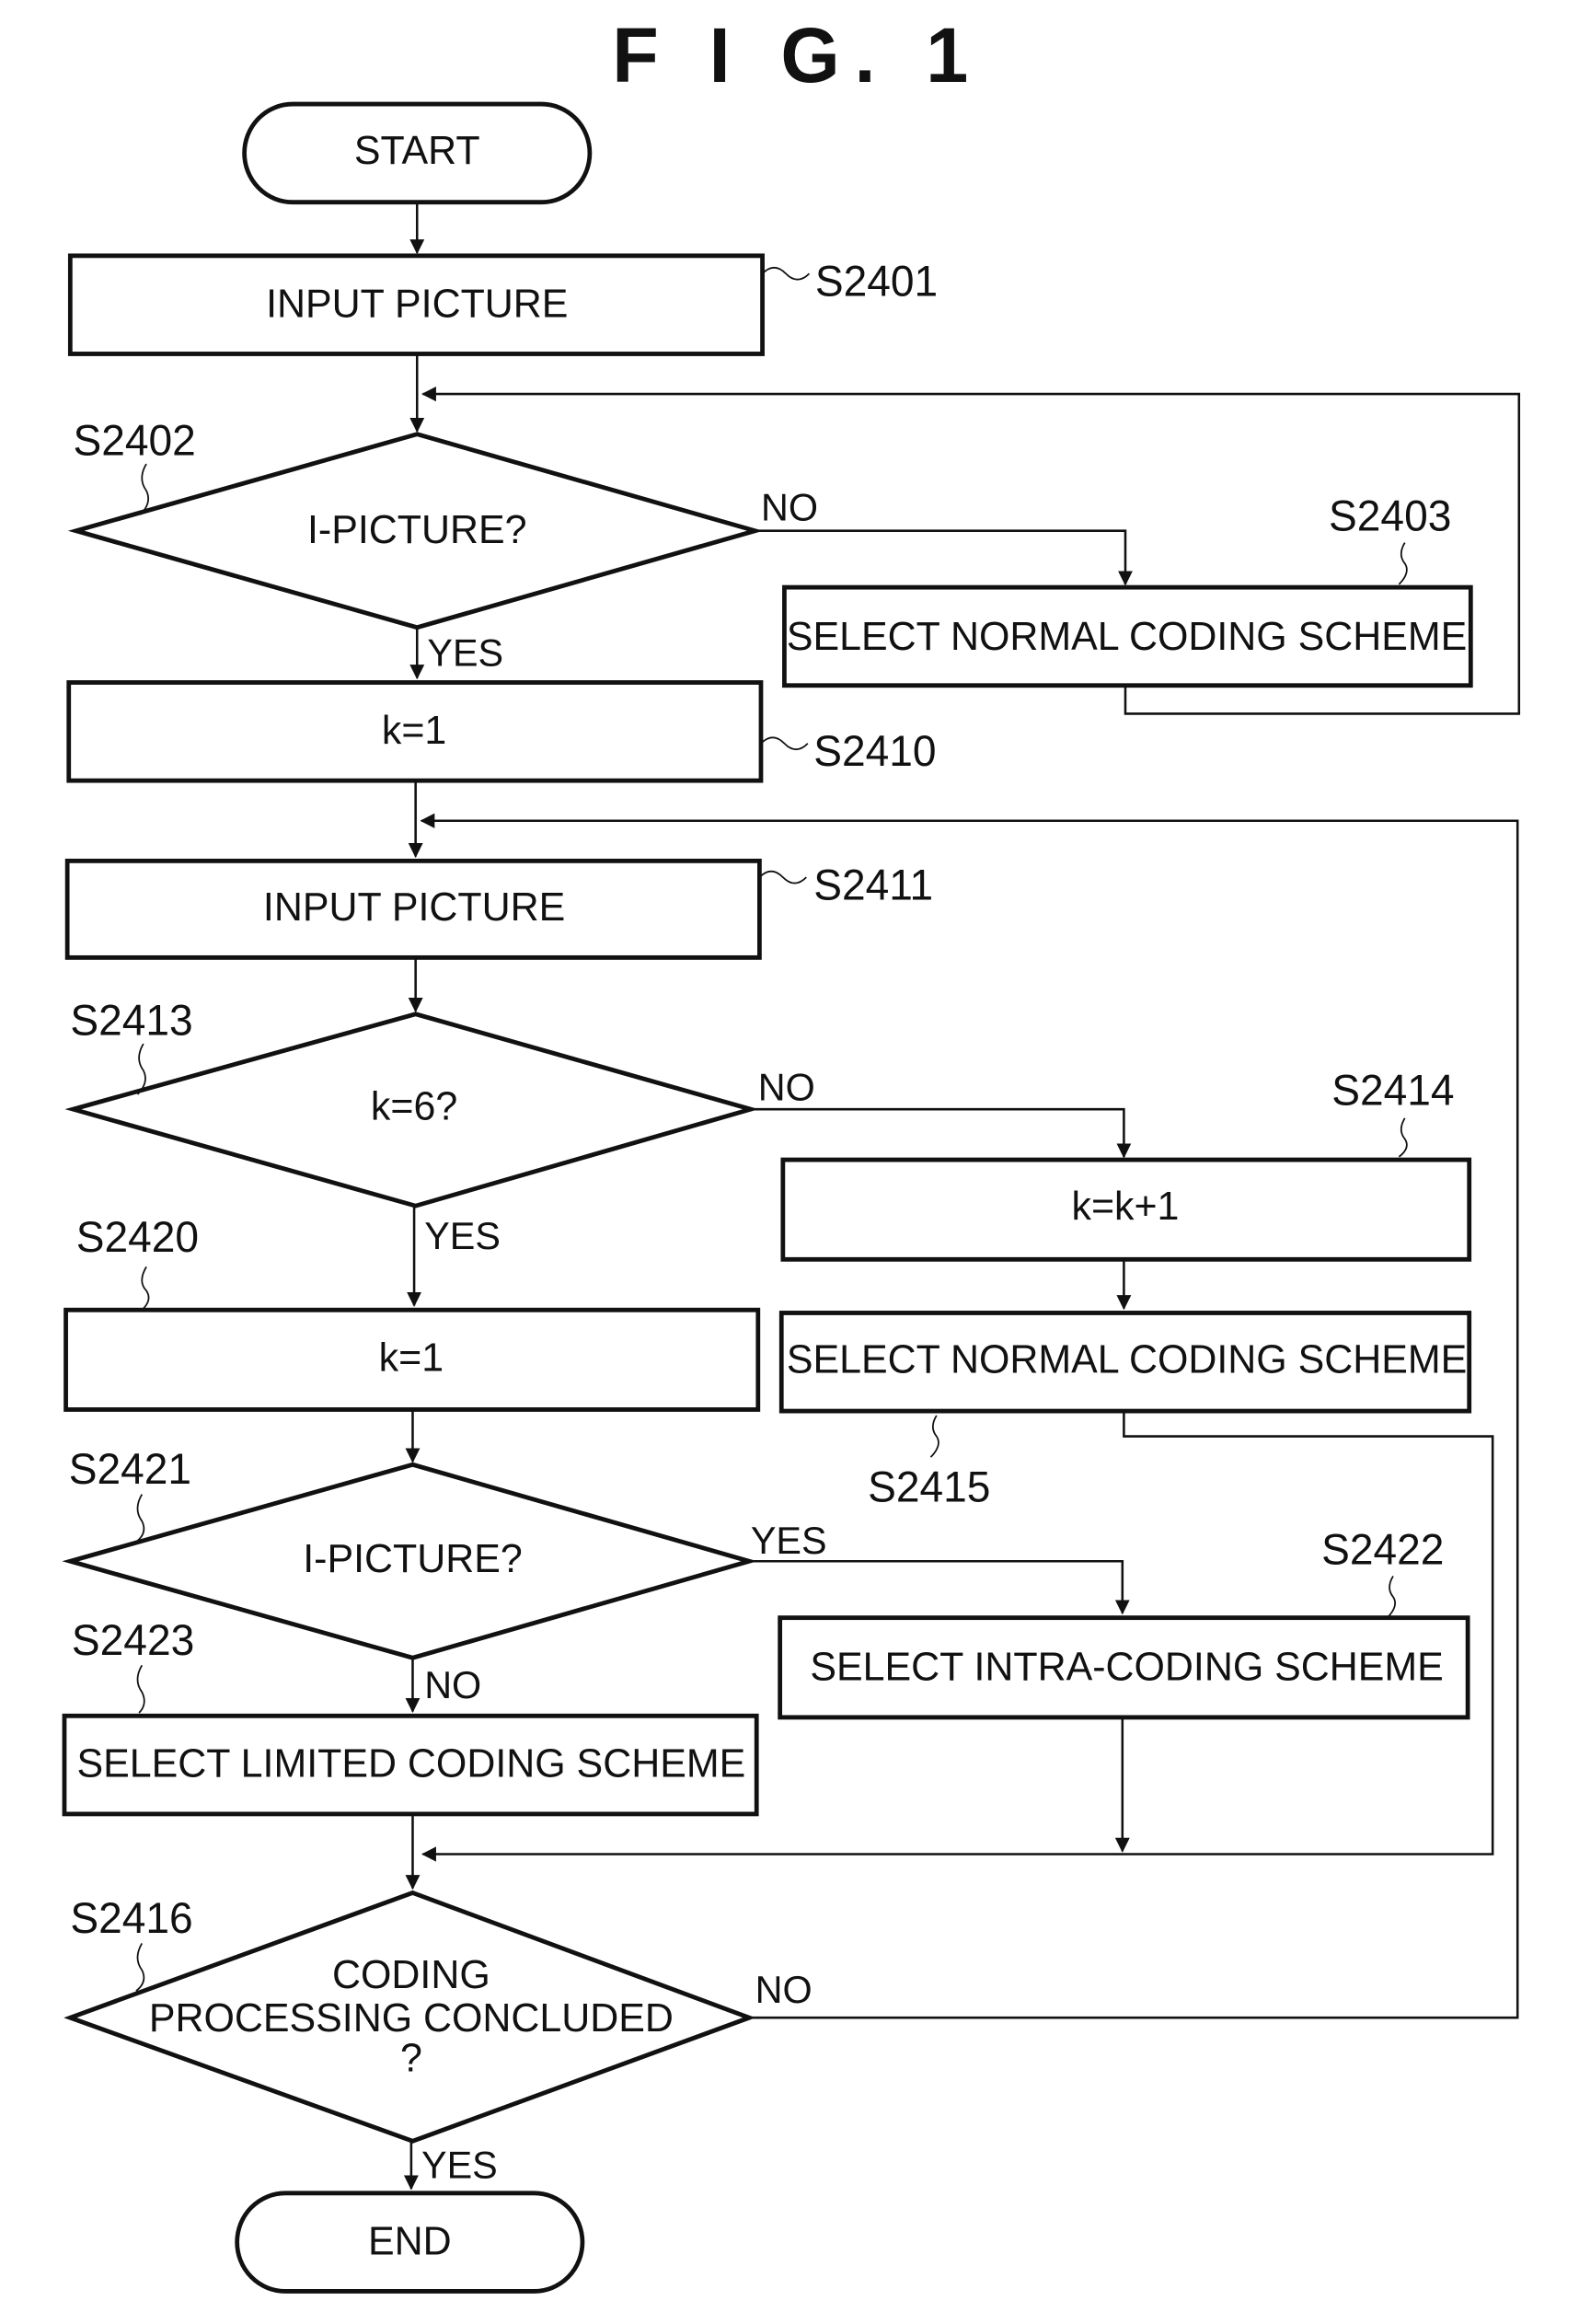 Image resolution: width=1579 pixels, height=2324 pixels. Describe the element at coordinates (414, 1106) in the screenshot. I see `decision-s2413-text: k=6?` at that location.